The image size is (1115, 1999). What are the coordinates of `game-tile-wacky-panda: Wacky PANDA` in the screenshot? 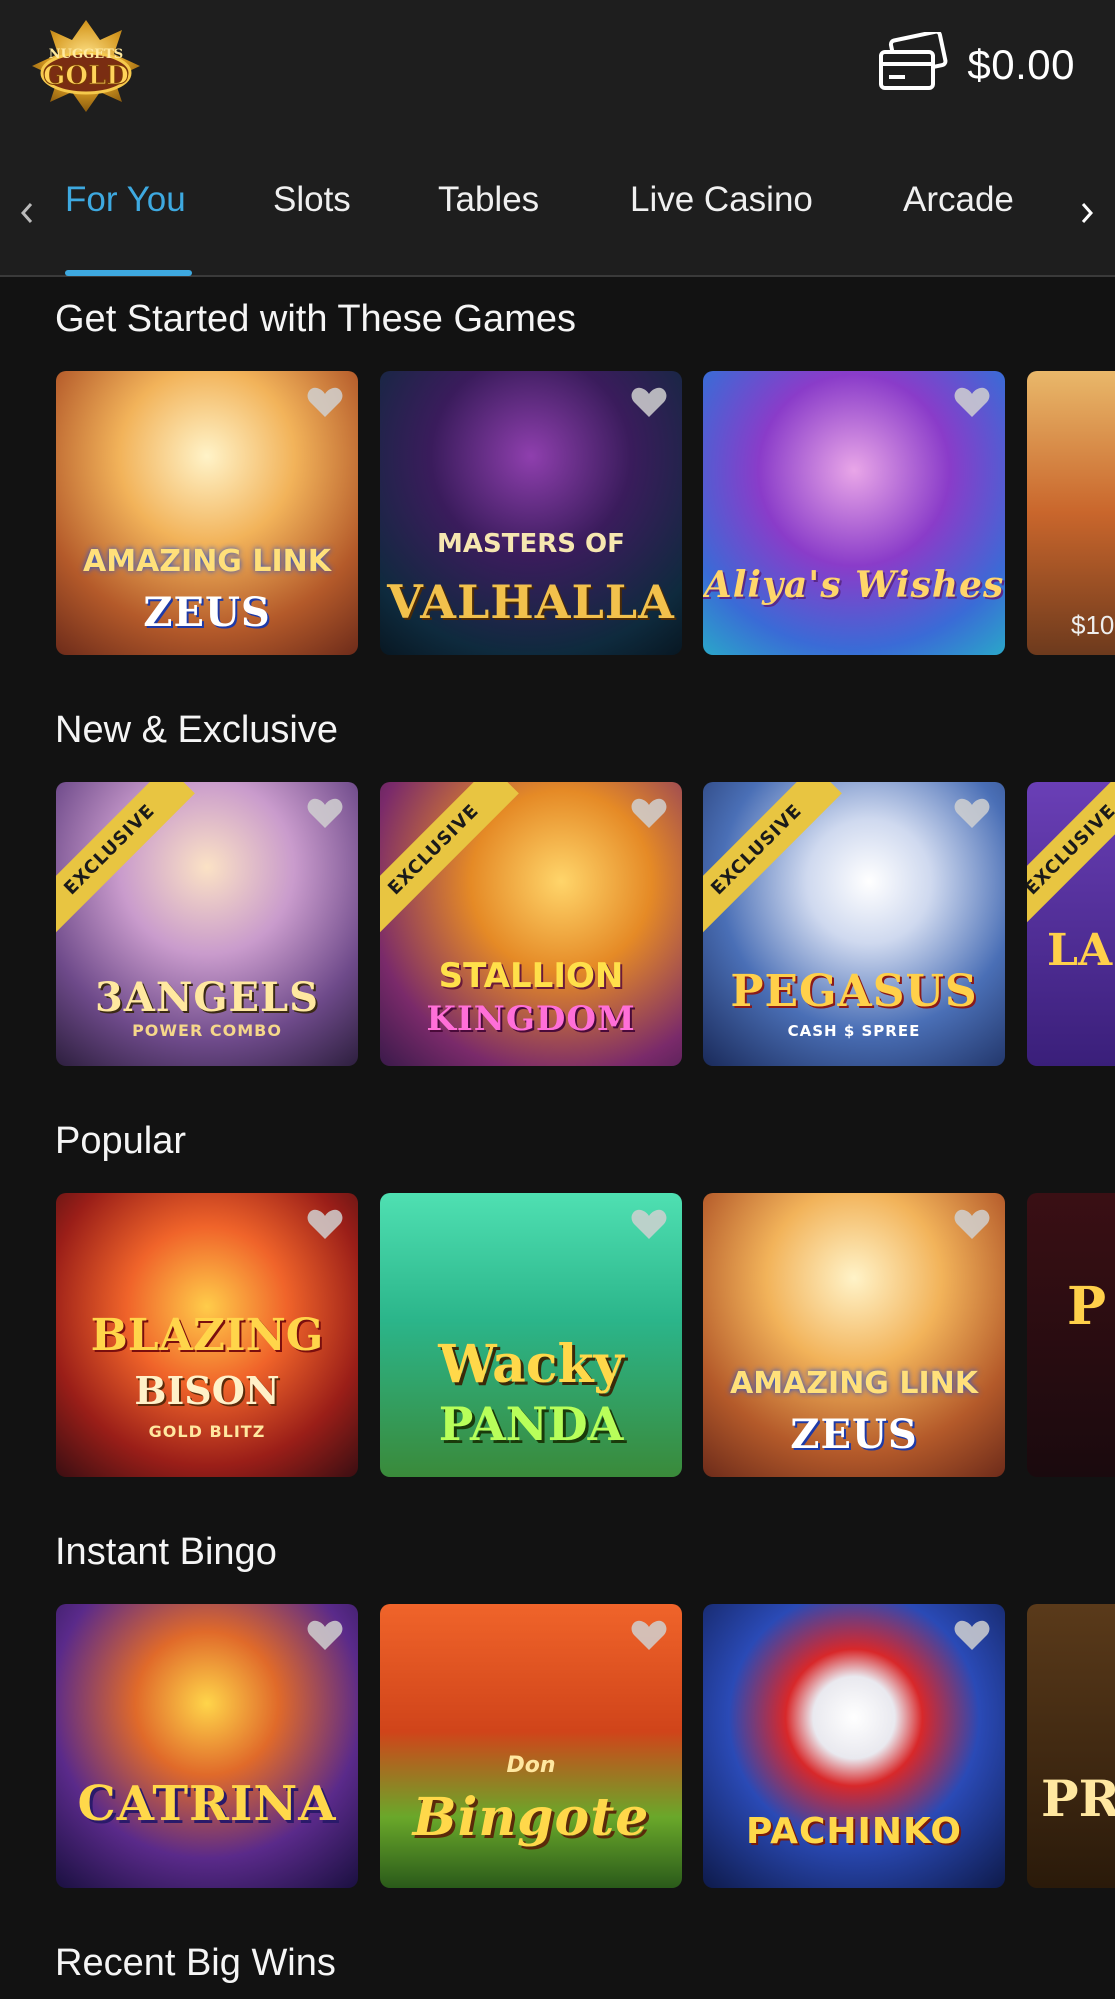 It's located at (531, 1335).